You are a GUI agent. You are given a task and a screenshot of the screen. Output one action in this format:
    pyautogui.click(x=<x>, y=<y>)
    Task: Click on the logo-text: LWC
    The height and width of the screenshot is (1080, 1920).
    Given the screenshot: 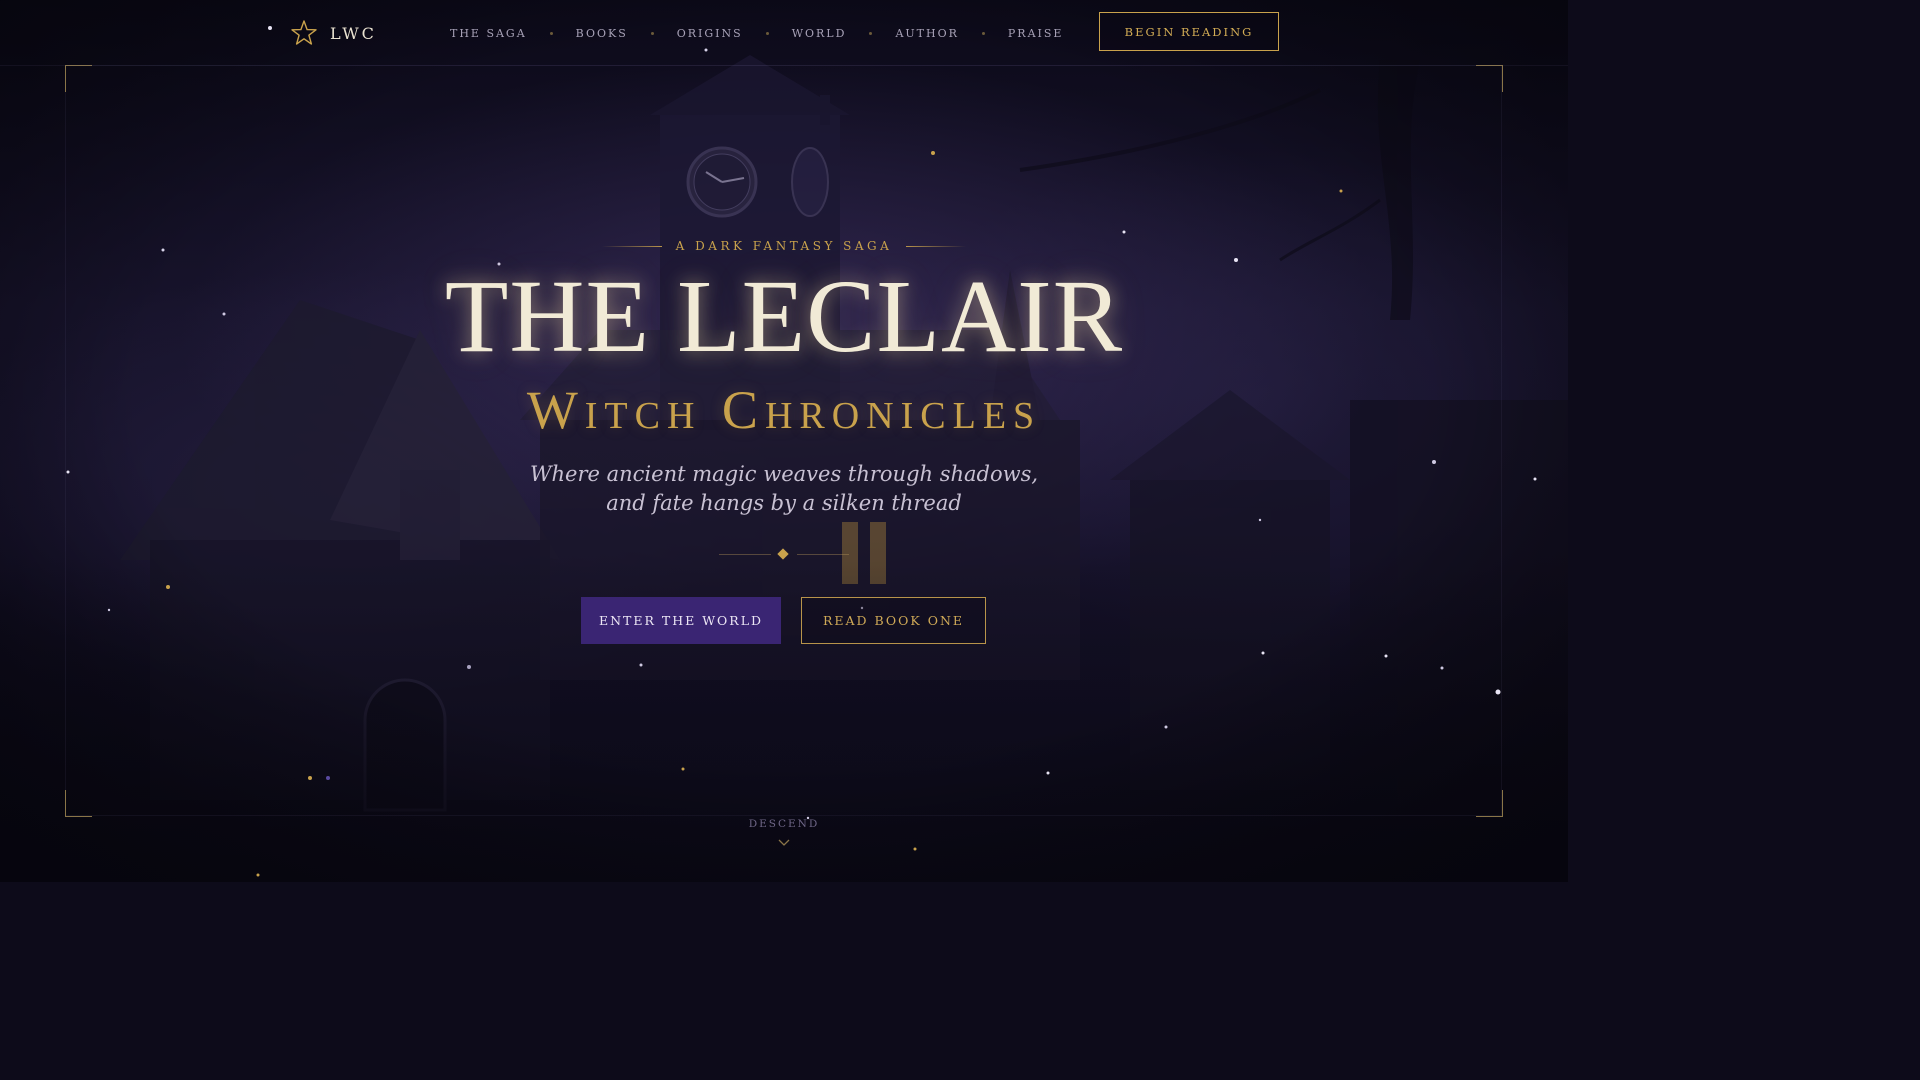 What is the action you would take?
    pyautogui.click(x=353, y=33)
    